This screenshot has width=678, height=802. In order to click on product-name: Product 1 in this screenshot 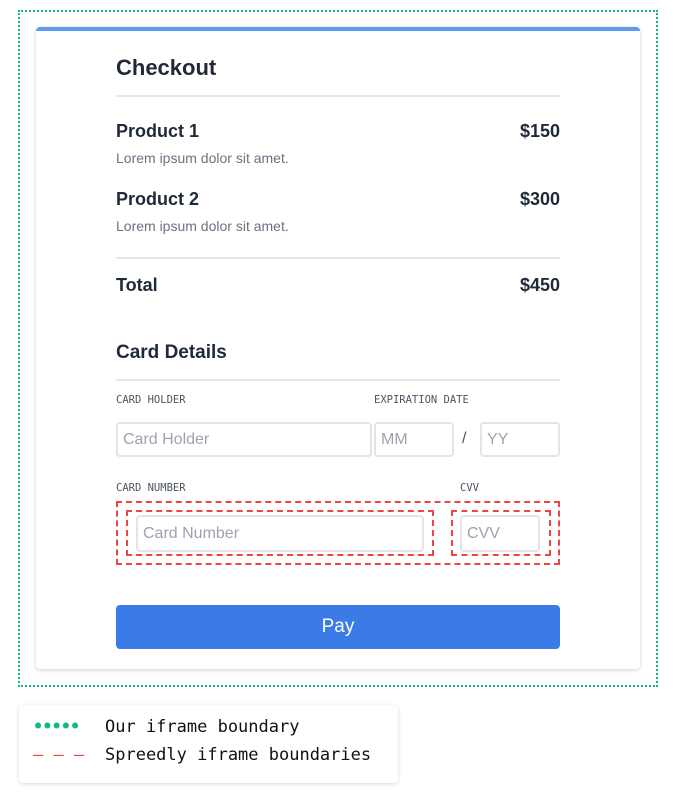, I will do `click(158, 131)`.